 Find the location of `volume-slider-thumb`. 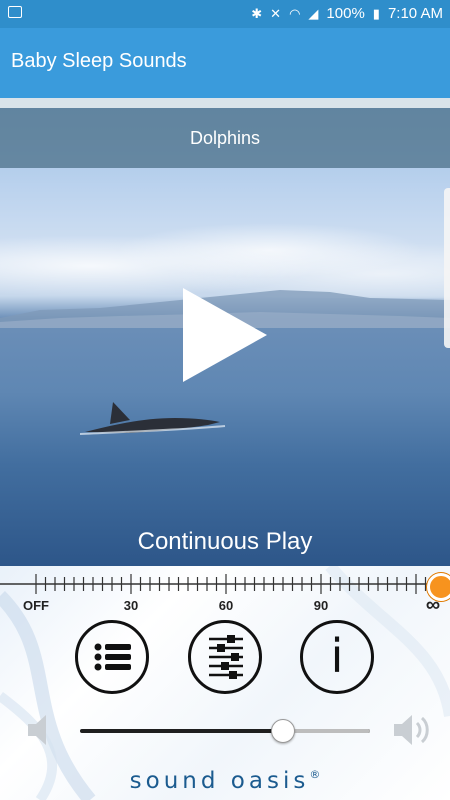

volume-slider-thumb is located at coordinates (283, 731).